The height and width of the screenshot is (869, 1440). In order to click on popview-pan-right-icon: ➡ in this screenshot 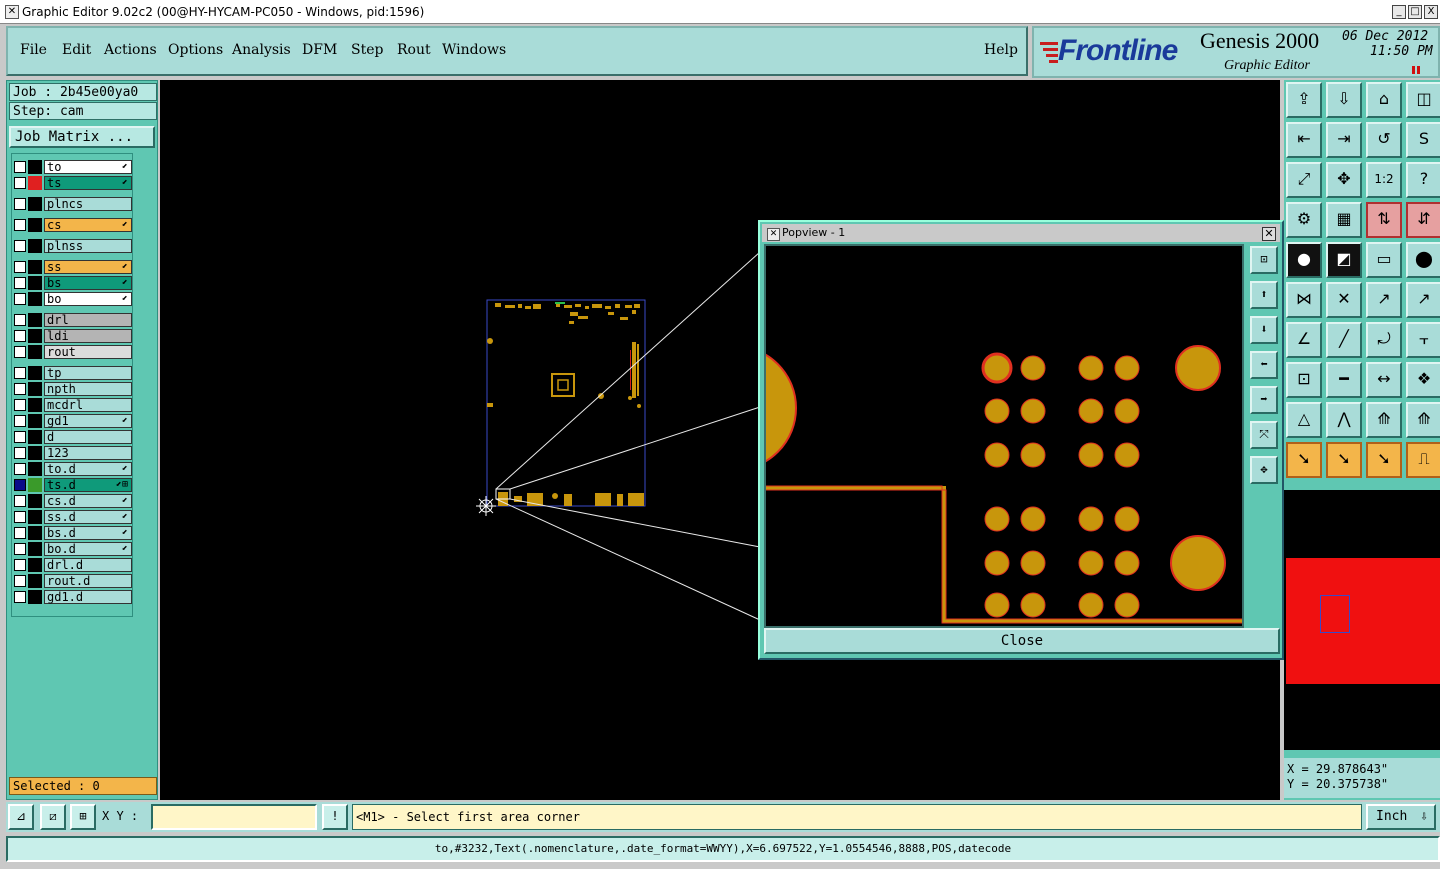, I will do `click(1264, 400)`.